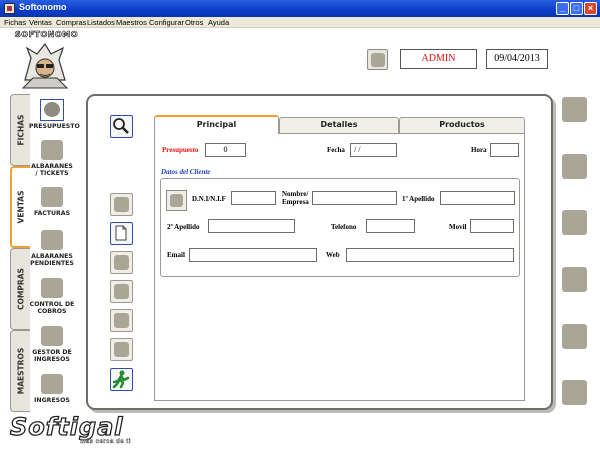  I want to click on shortcut-ingresos-label: INGRESOS, so click(52, 400).